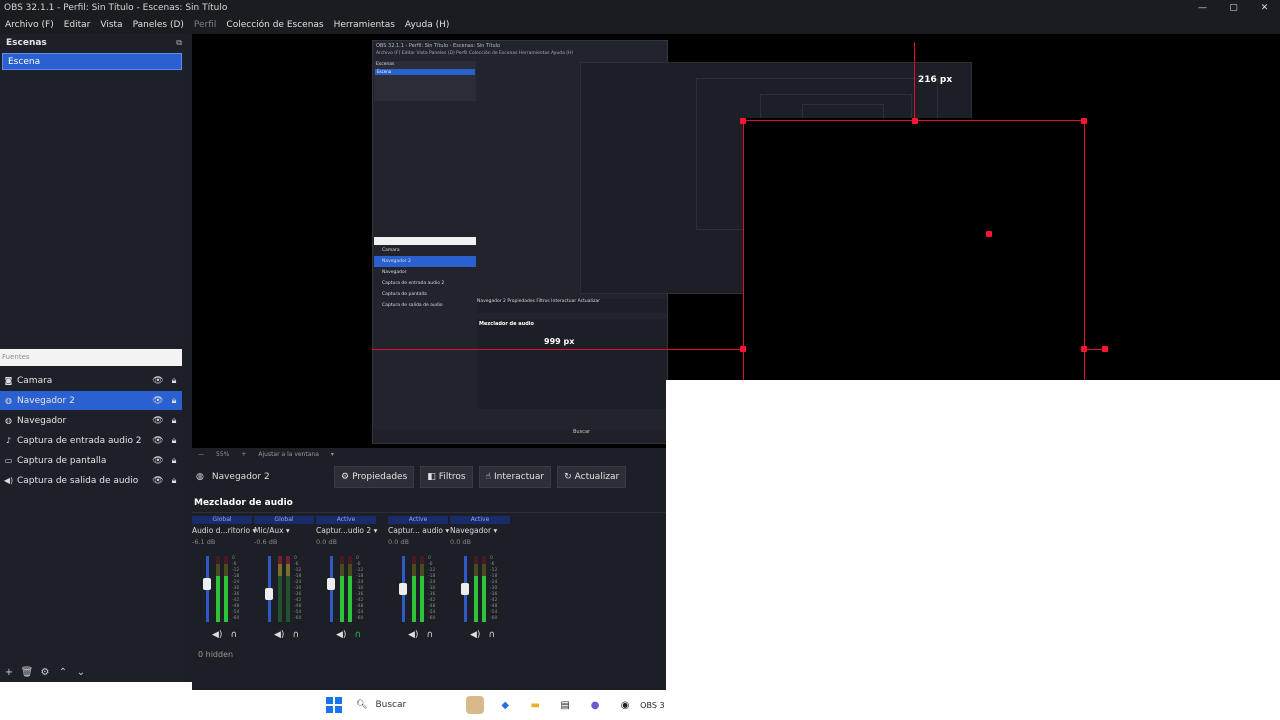  What do you see at coordinates (297, 589) in the screenshot?
I see `db-scale: 0 -6 -12 -18 -24 -30 -36 -42 -48 -54 -60` at bounding box center [297, 589].